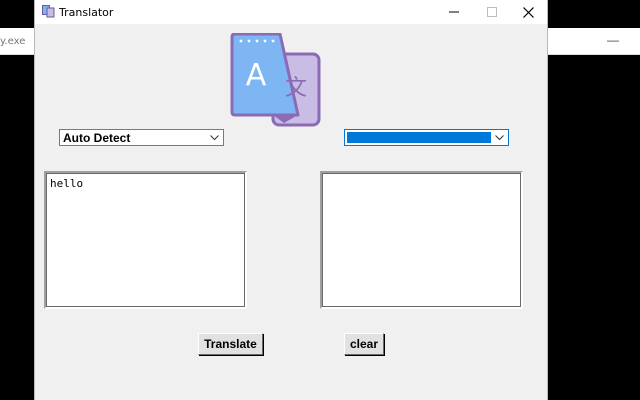  What do you see at coordinates (67, 183) in the screenshot?
I see `input-text: hello` at bounding box center [67, 183].